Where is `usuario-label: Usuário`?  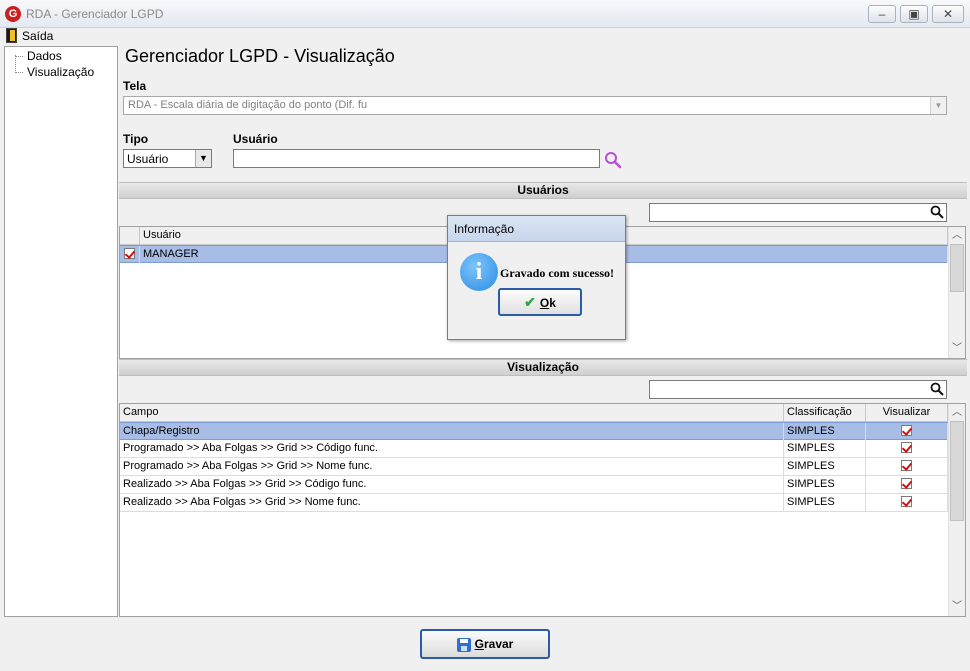 usuario-label: Usuário is located at coordinates (255, 139).